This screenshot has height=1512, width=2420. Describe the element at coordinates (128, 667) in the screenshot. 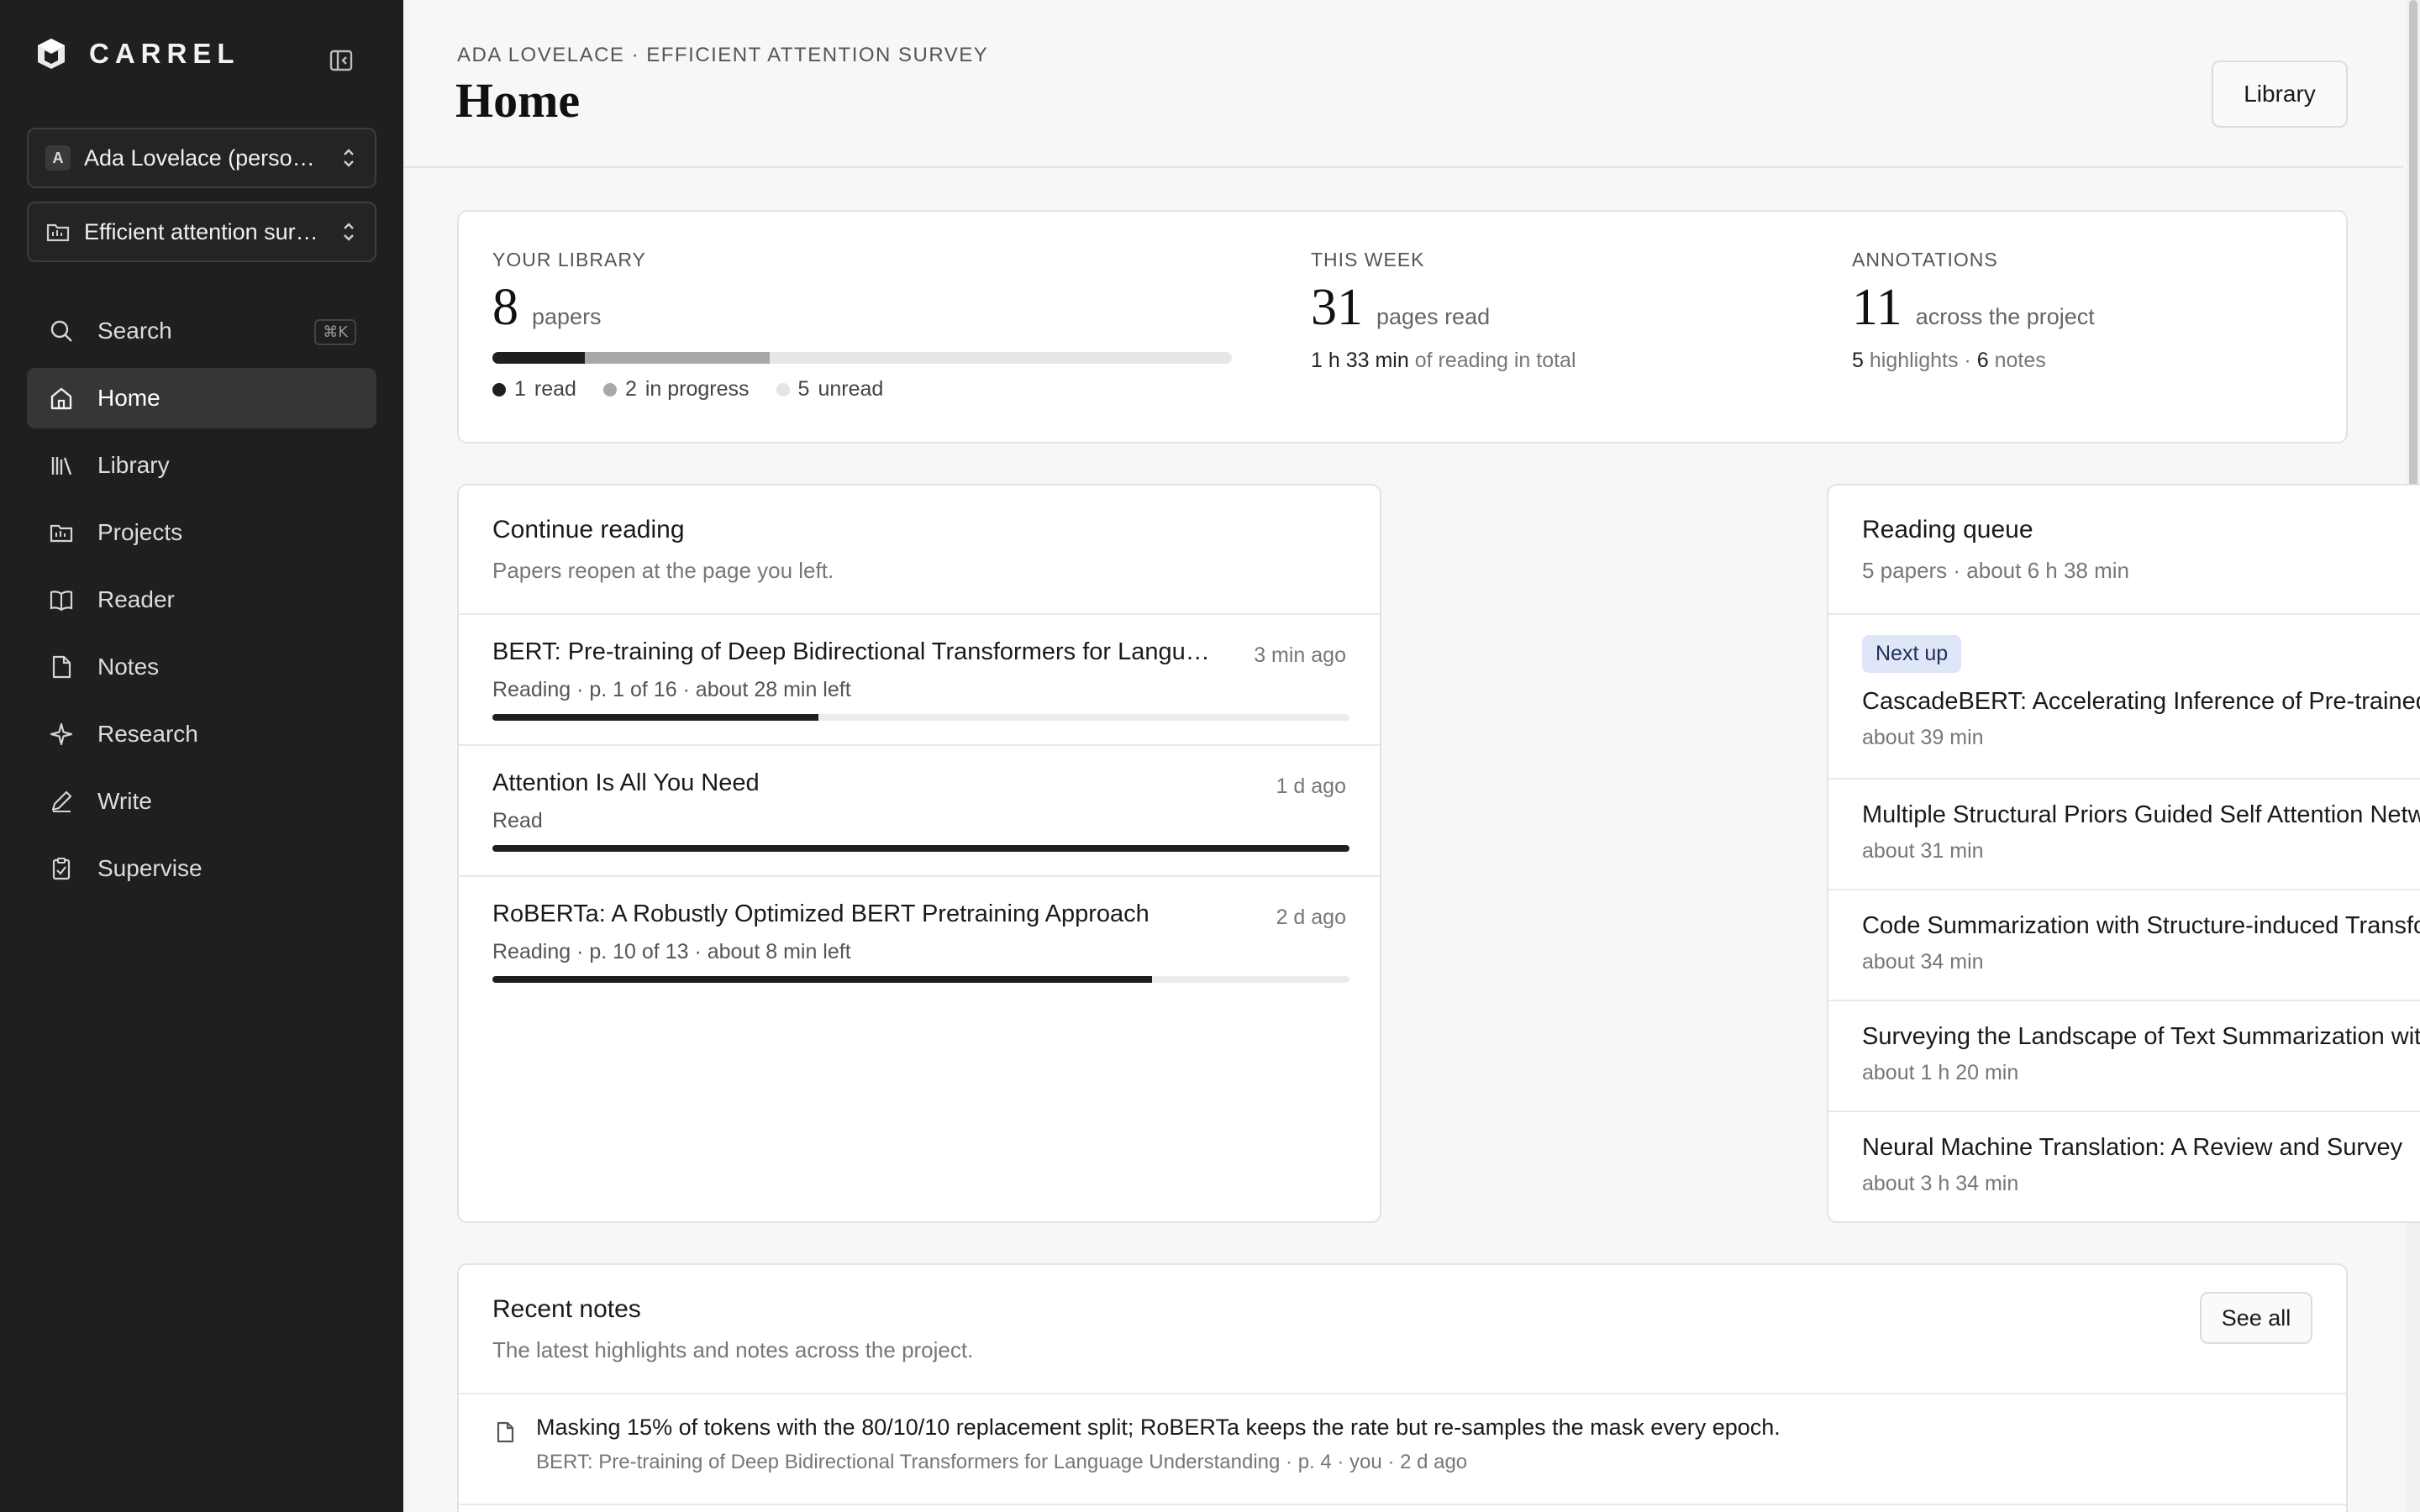

I see `sidebar-item-label: Notes` at that location.